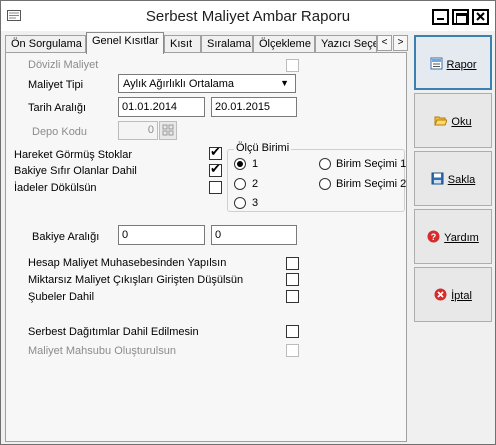  What do you see at coordinates (60, 132) in the screenshot?
I see `depo-kodu-label: Depo Kodu` at bounding box center [60, 132].